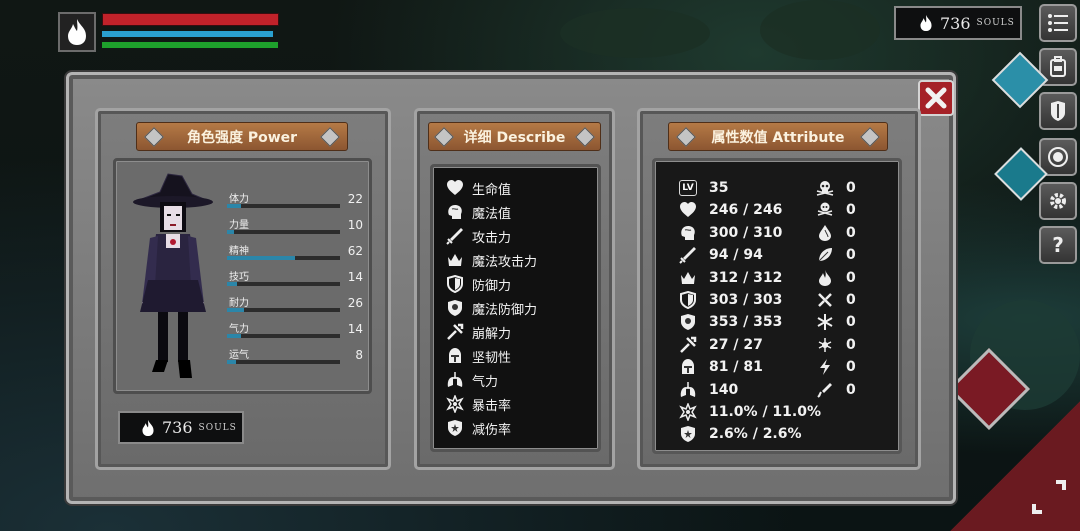 This screenshot has width=1080, height=531. I want to click on attribute-value: 27 / 27, so click(736, 344).